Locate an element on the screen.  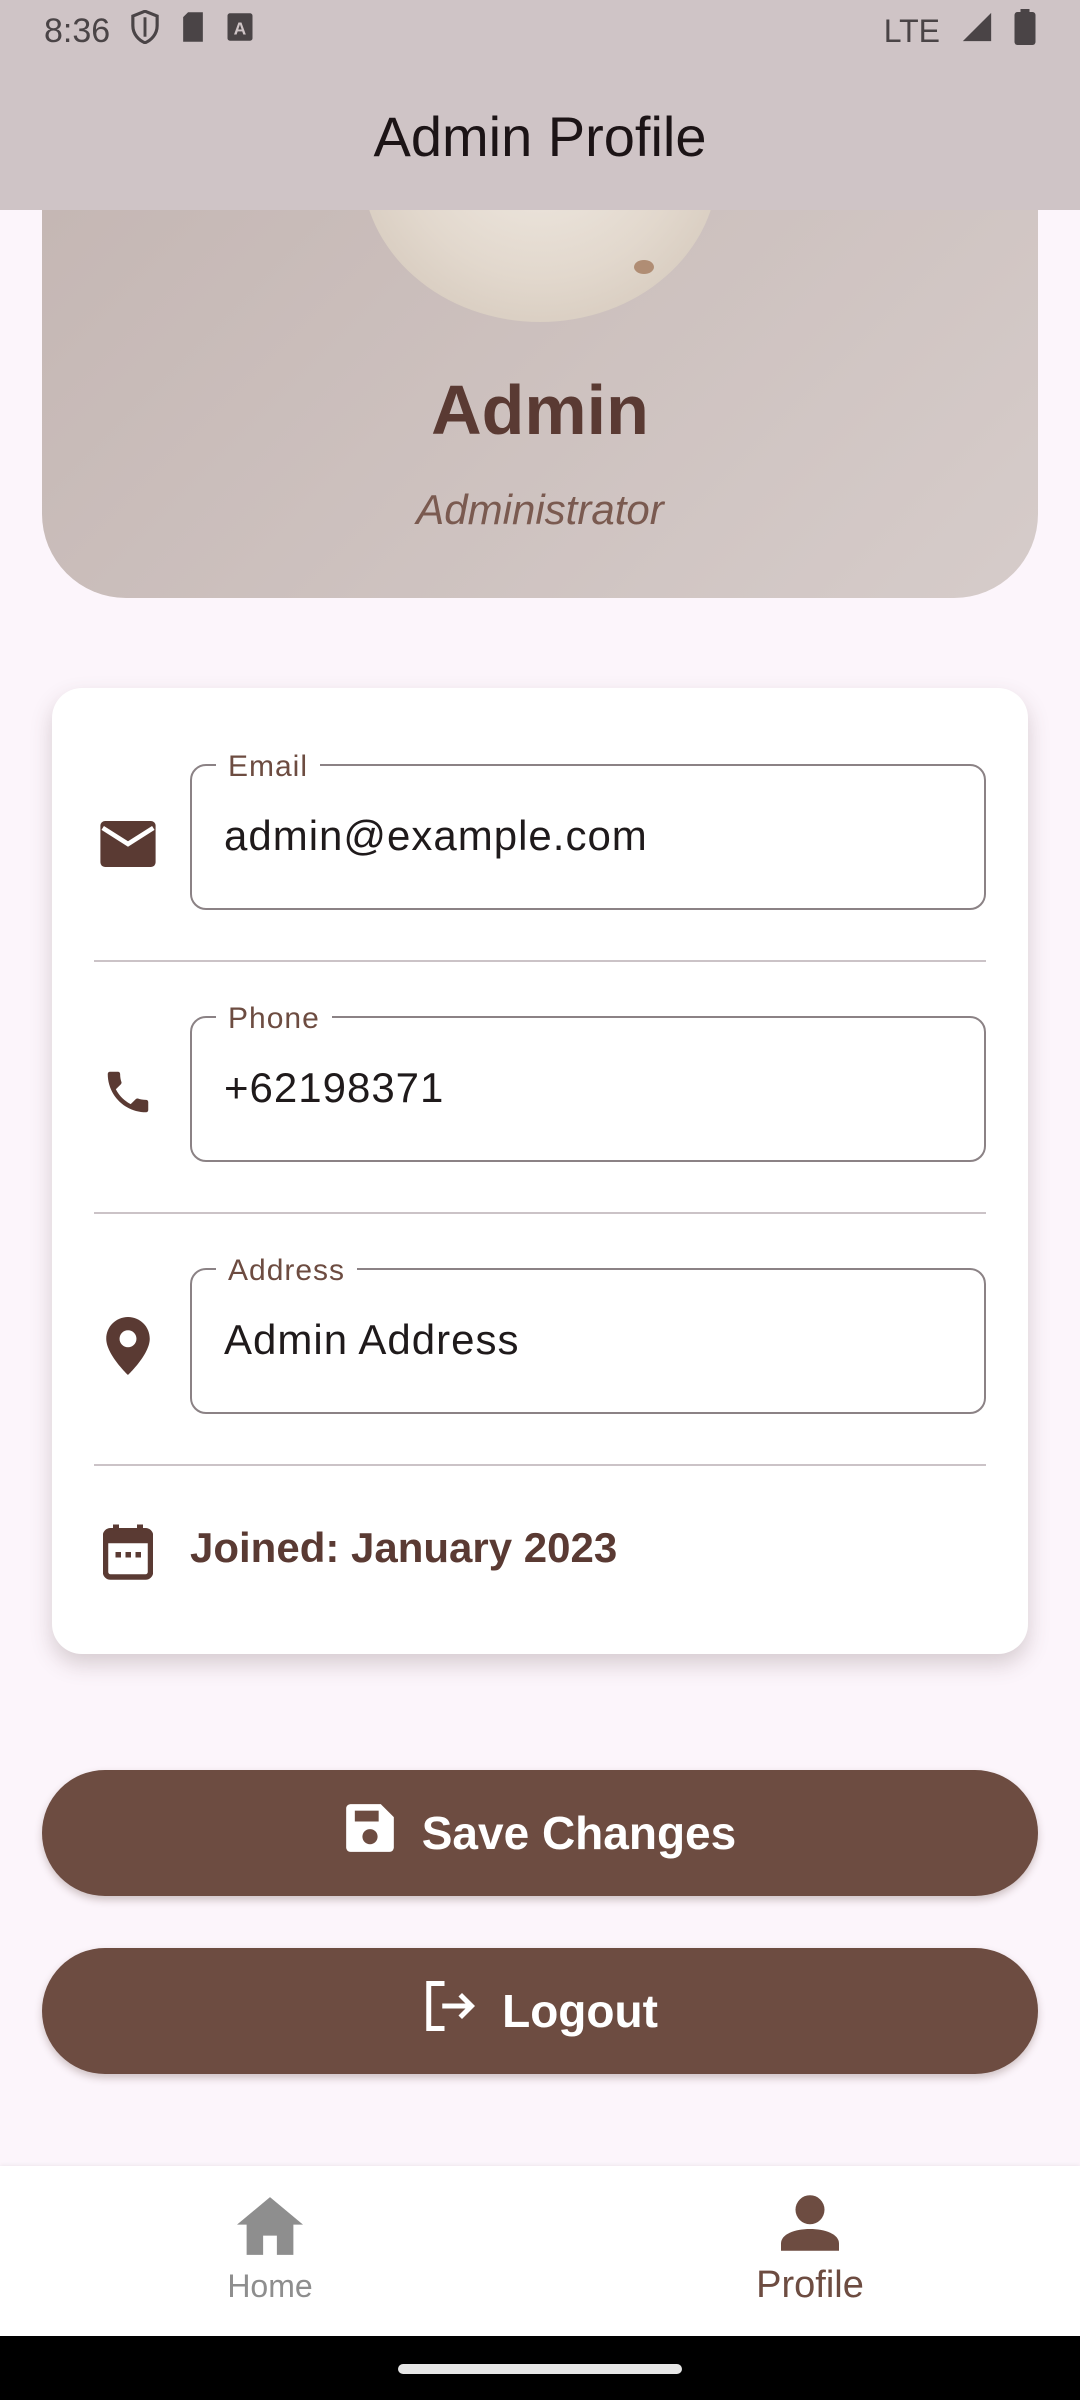
phone-label: Phone is located at coordinates (274, 1019).